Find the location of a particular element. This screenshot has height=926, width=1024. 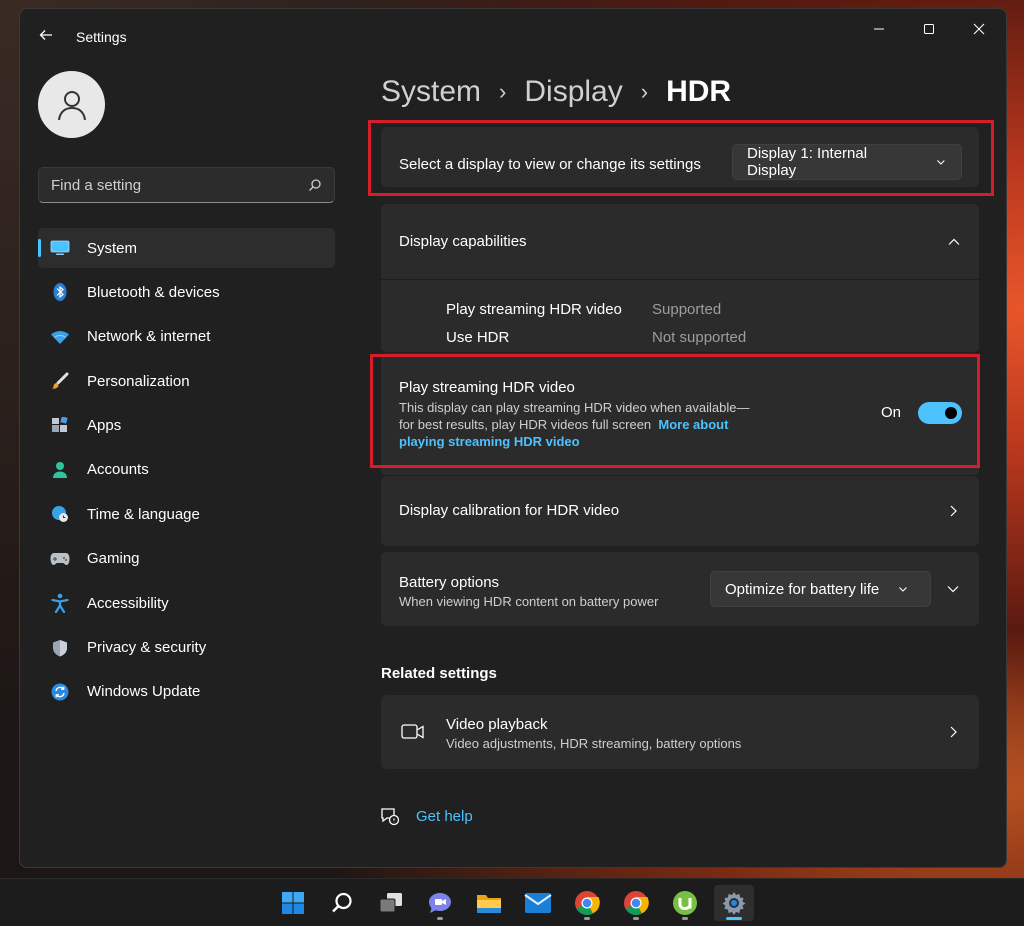

minimize-icon is located at coordinates (879, 29).